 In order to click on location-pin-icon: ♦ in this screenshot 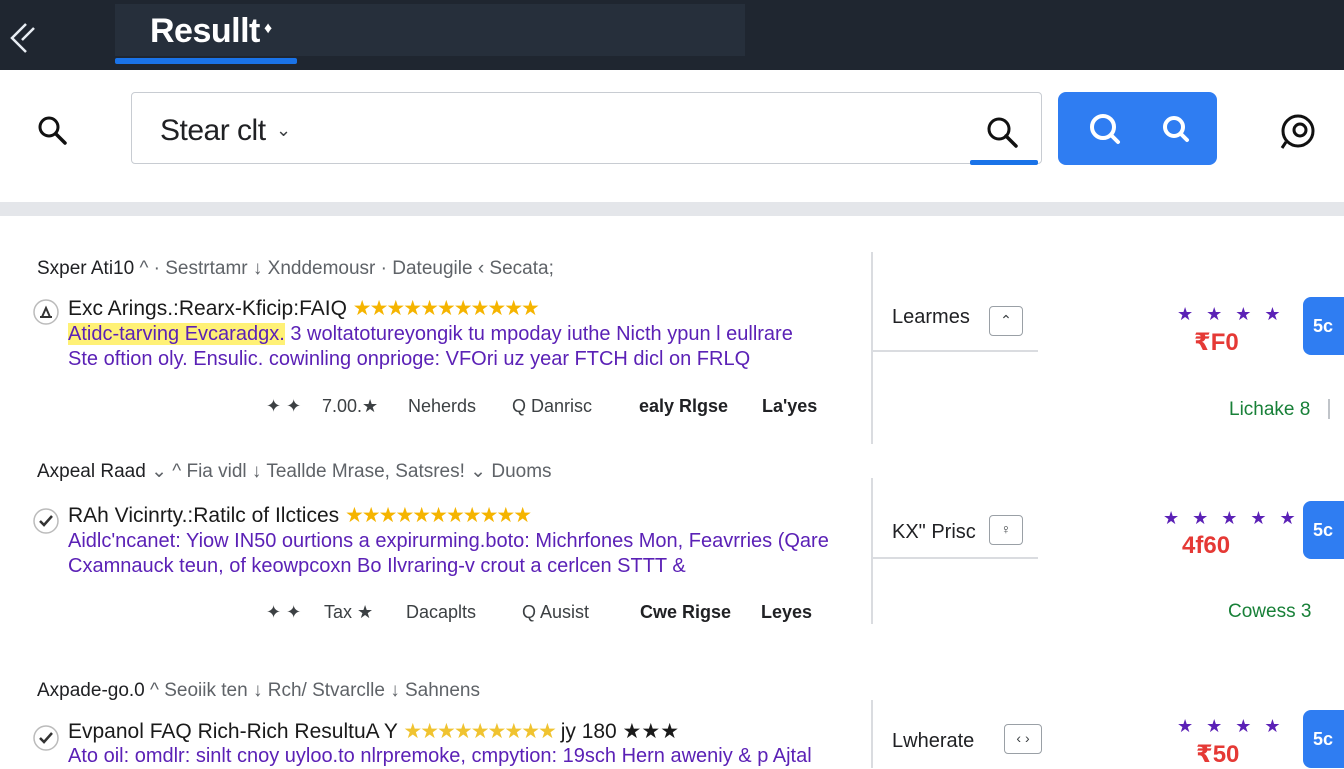, I will do `click(268, 28)`.